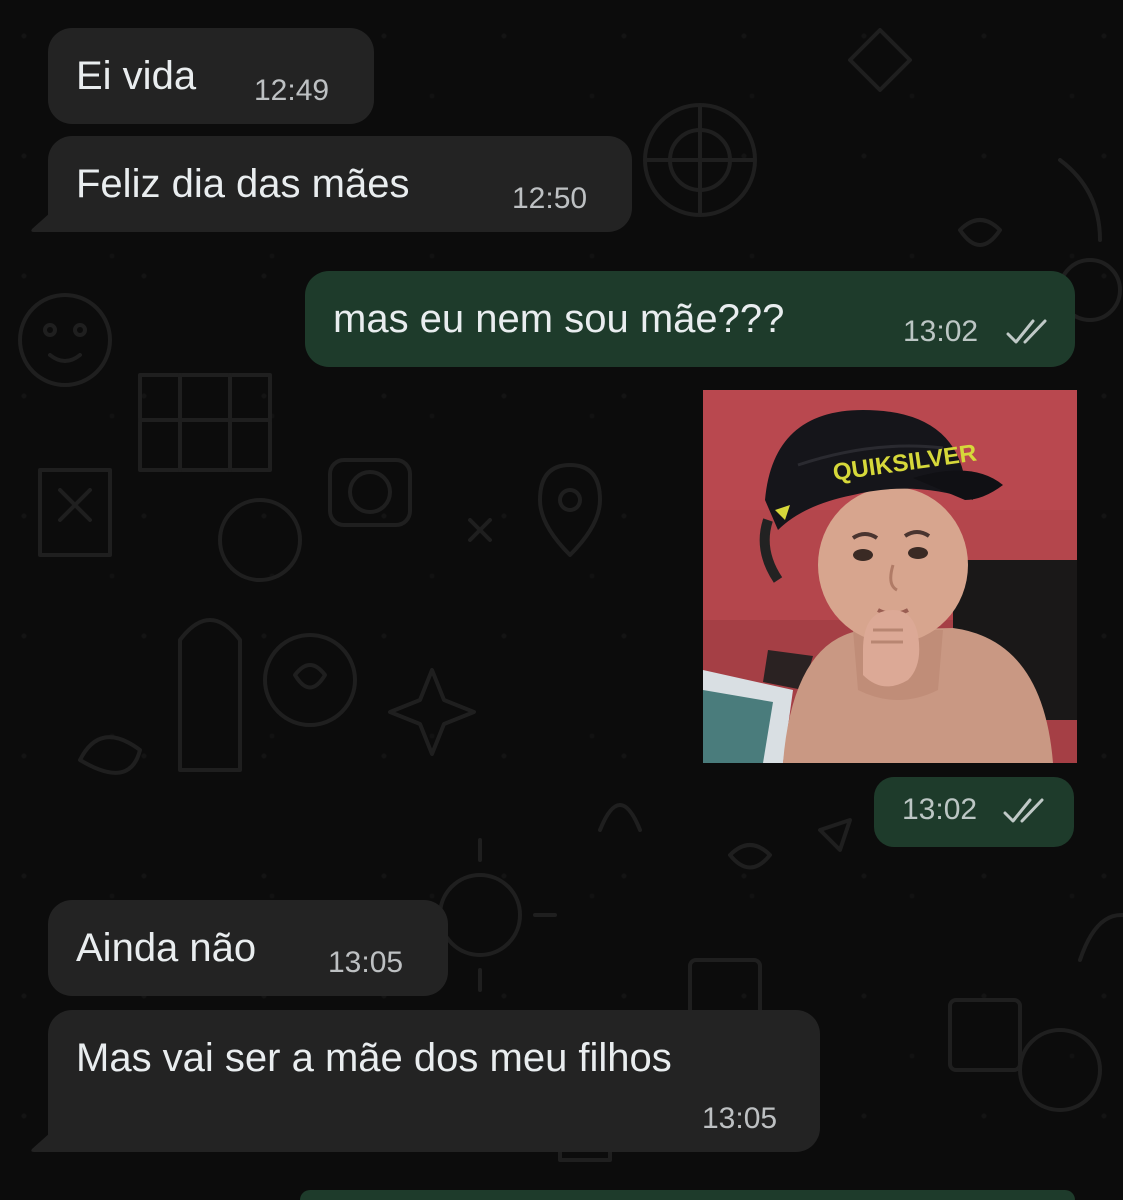  I want to click on message-text: Ei vida, so click(136, 76).